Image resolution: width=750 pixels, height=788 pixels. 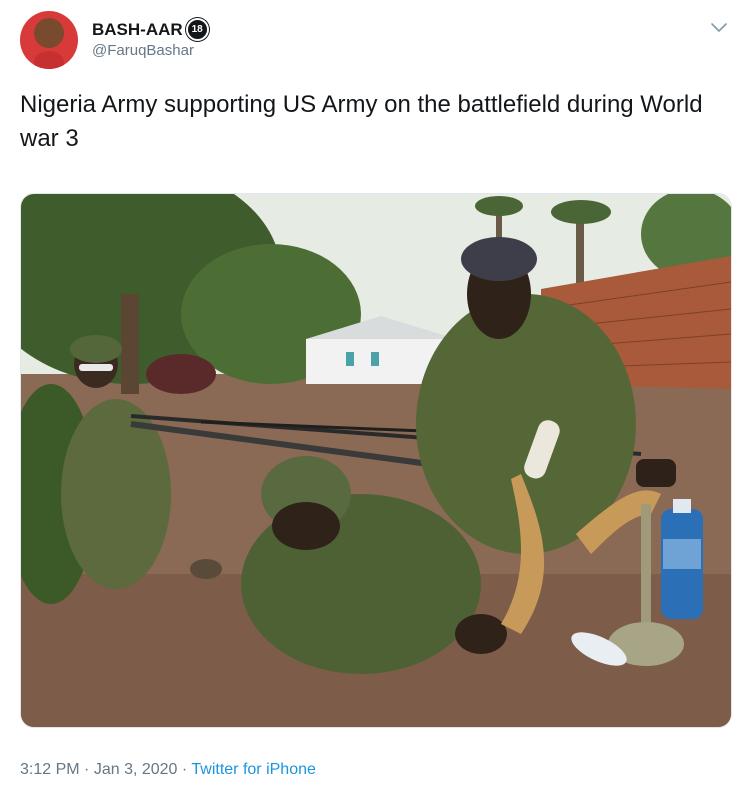 I want to click on age-badge-icon: 18, so click(x=197, y=29).